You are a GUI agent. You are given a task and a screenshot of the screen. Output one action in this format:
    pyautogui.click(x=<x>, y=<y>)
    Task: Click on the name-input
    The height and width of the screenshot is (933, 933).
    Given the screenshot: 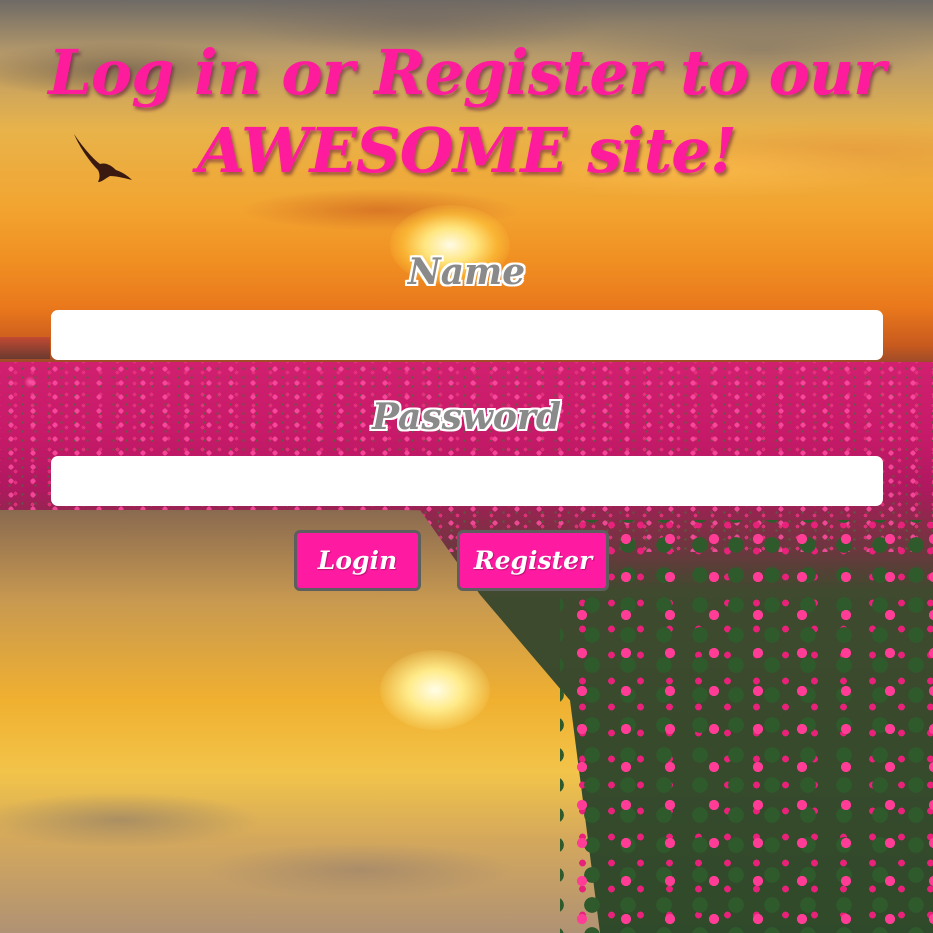 What is the action you would take?
    pyautogui.click(x=467, y=335)
    